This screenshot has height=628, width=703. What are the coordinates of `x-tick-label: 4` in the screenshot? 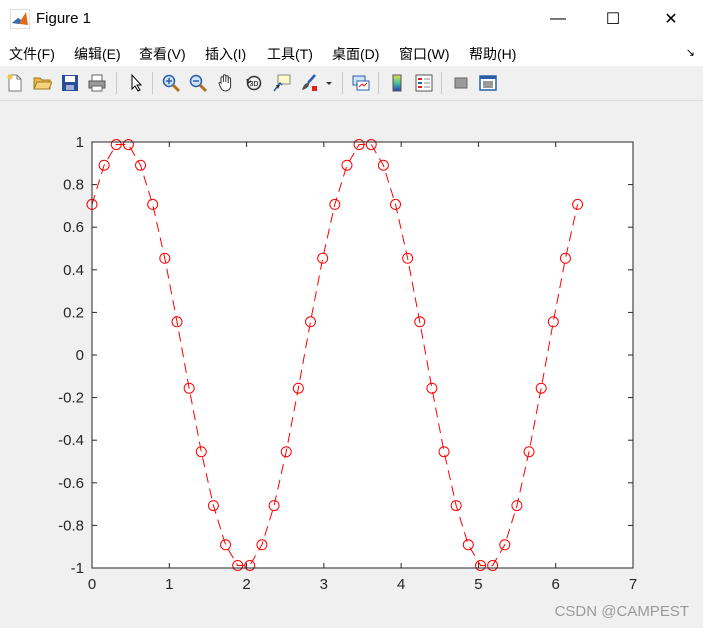 It's located at (401, 584).